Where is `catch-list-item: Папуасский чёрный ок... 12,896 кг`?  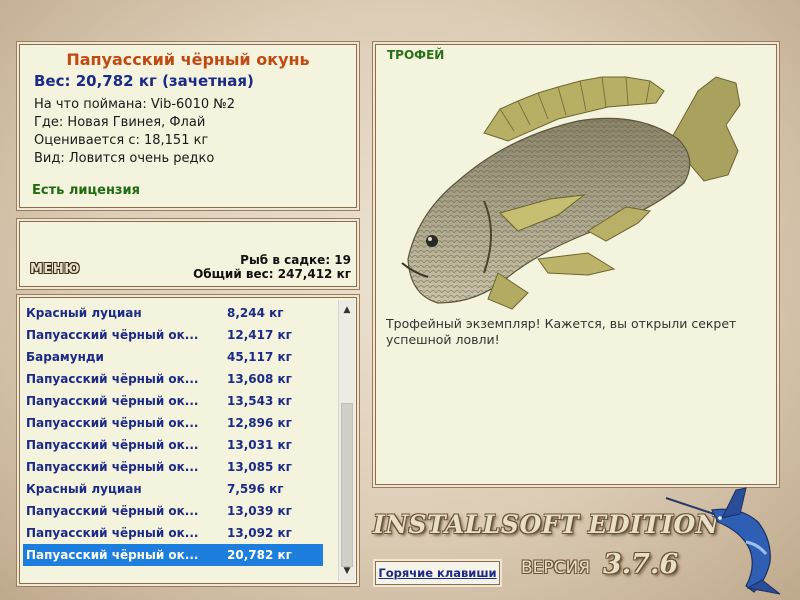
catch-list-item: Папуасский чёрный ок... 12,896 кг is located at coordinates (173, 423).